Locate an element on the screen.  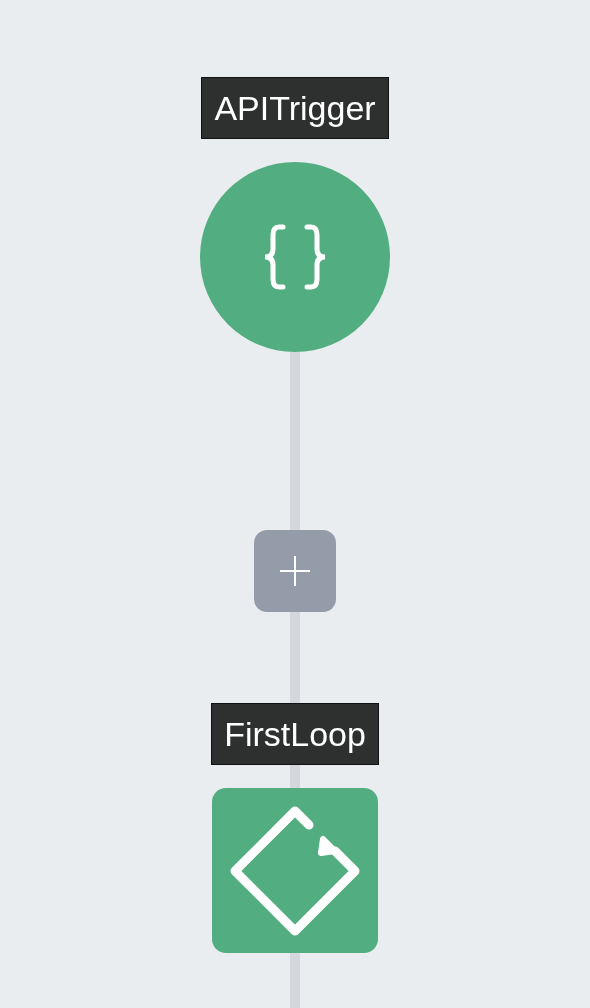
add-step-button is located at coordinates (295, 571).